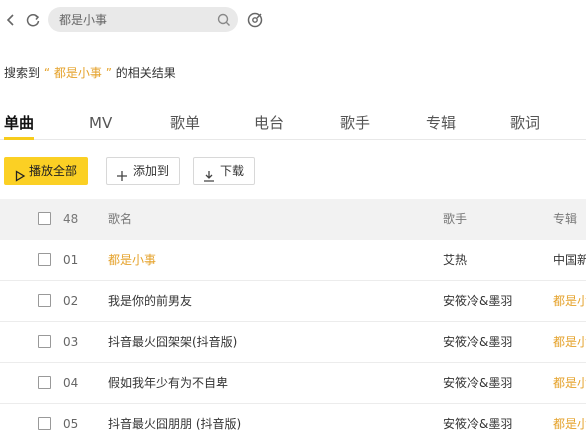 Image resolution: width=586 pixels, height=430 pixels. Describe the element at coordinates (71, 260) in the screenshot. I see `row-number: 01` at that location.